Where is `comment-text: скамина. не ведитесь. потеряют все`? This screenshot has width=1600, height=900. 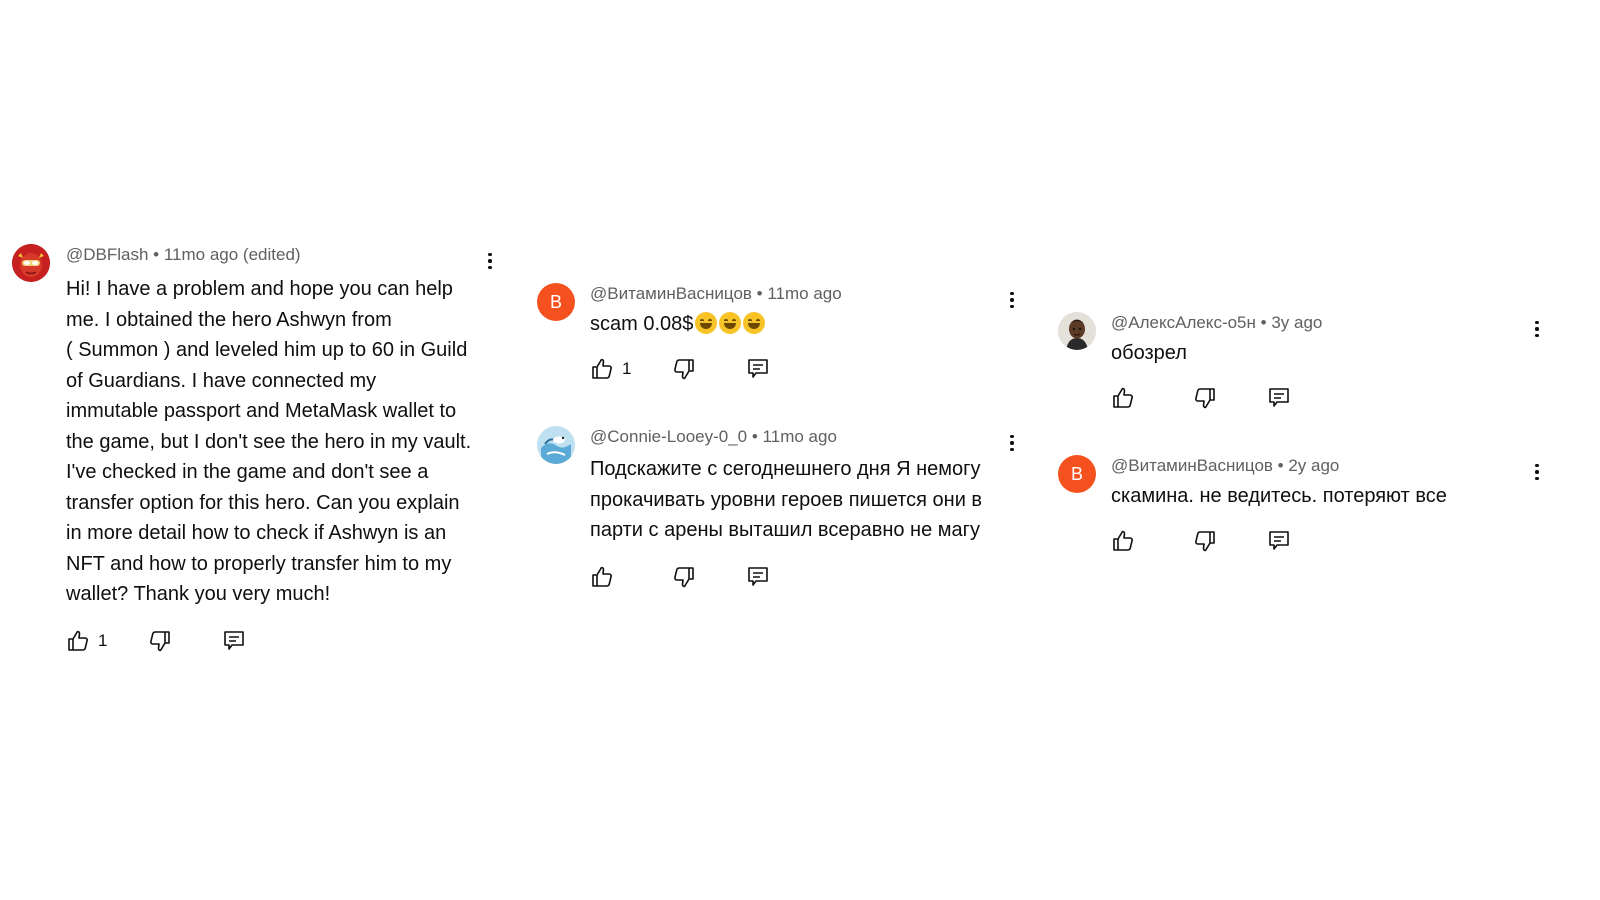 comment-text: скамина. не ведитесь. потеряют все is located at coordinates (1331, 496).